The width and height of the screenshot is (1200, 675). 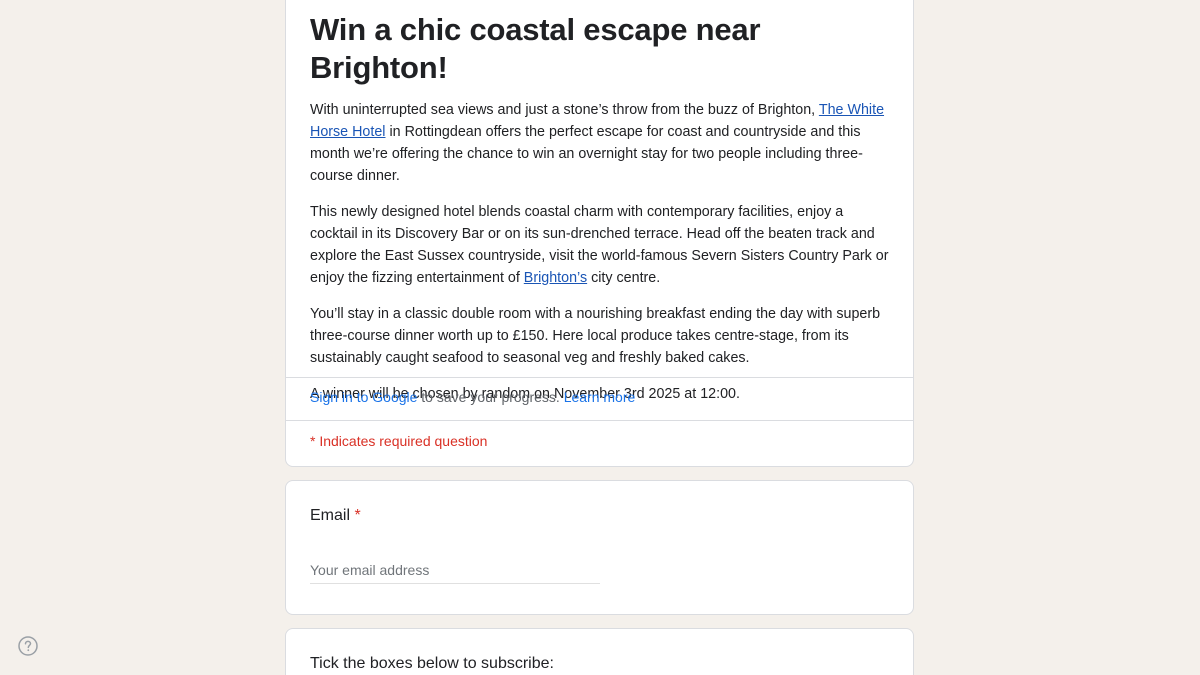 What do you see at coordinates (535, 48) in the screenshot?
I see `form-title: Win a chic coastal escape near Brighton!` at bounding box center [535, 48].